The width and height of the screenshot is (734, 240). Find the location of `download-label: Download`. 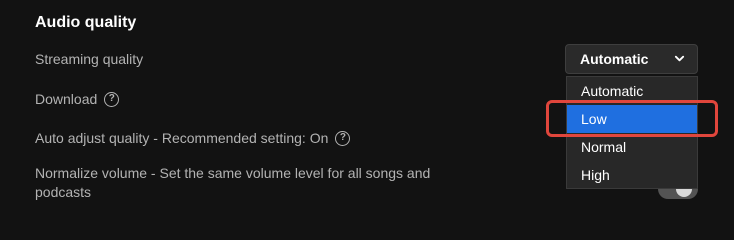

download-label: Download is located at coordinates (66, 99).